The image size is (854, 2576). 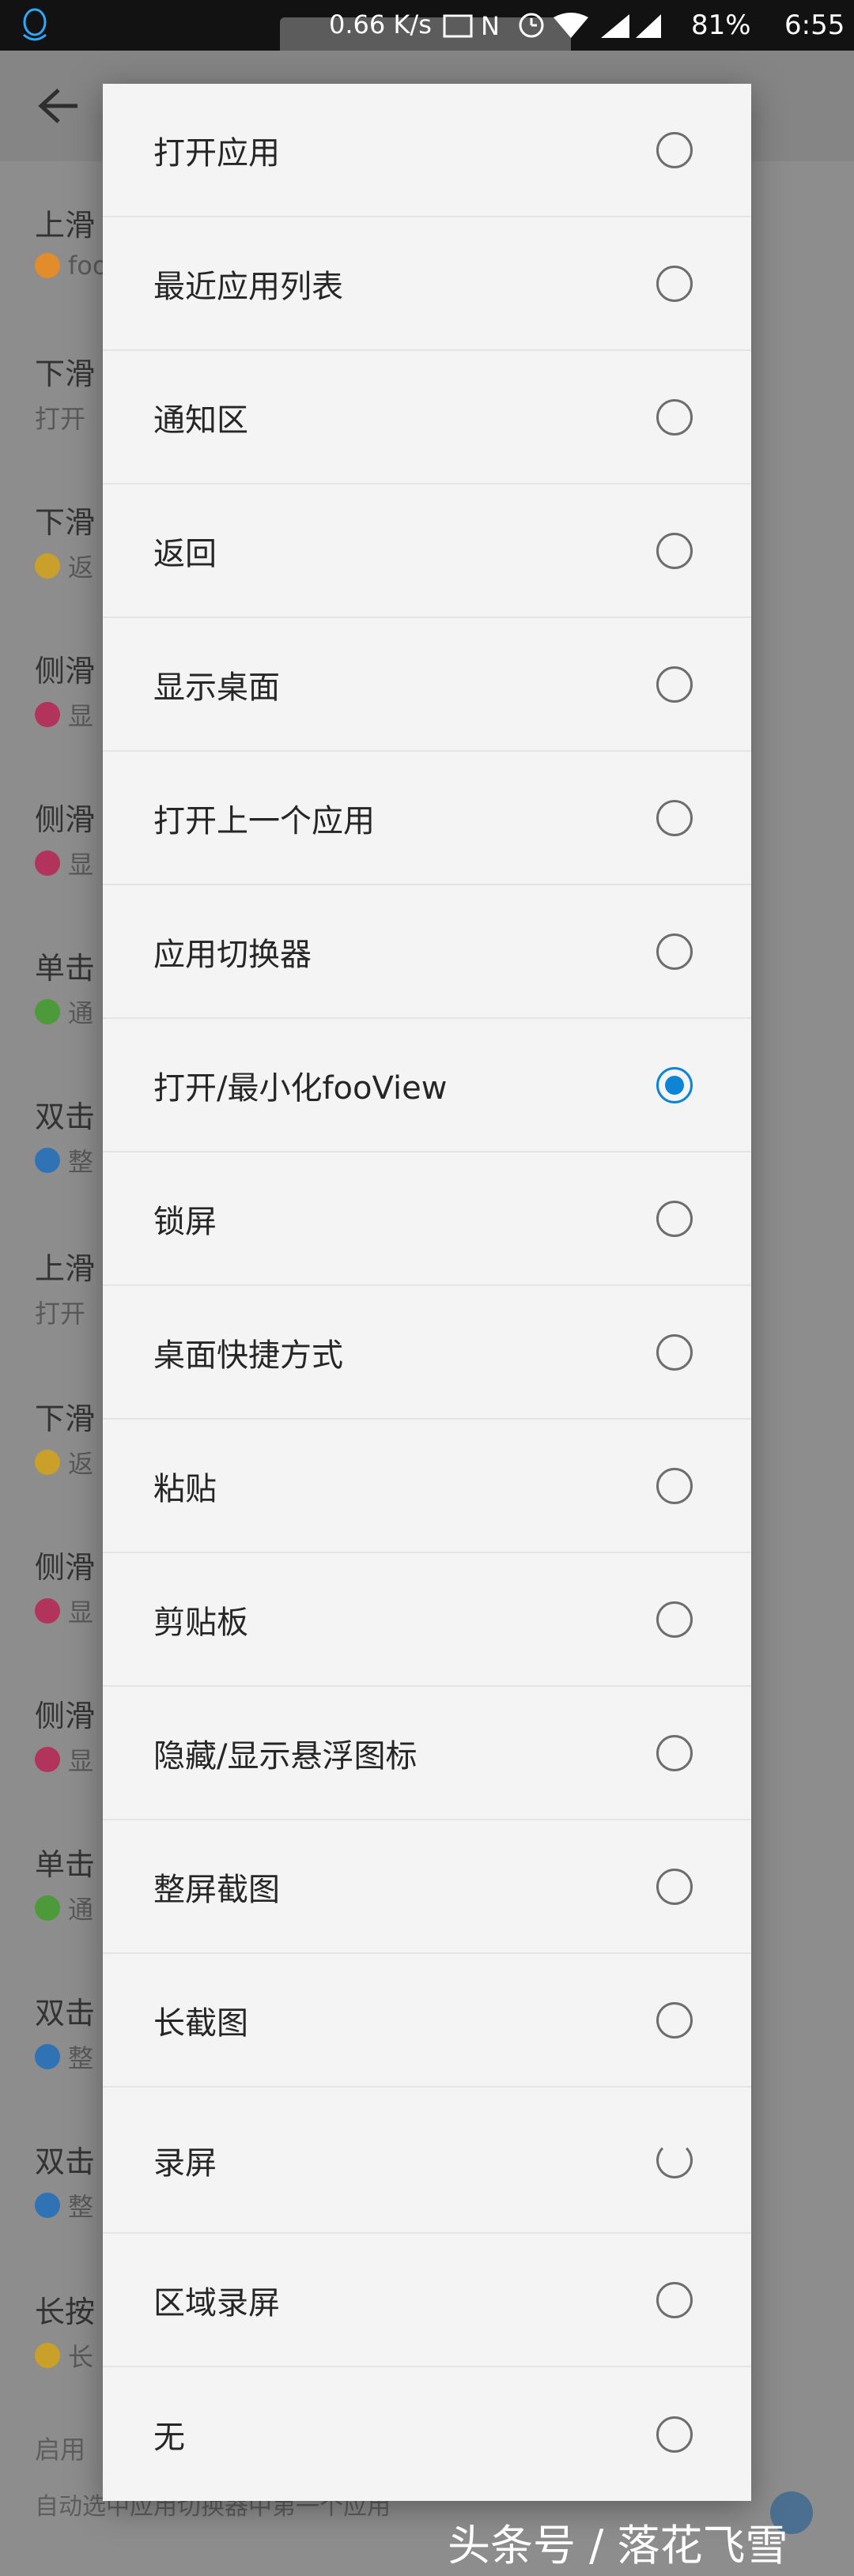 What do you see at coordinates (427, 818) in the screenshot?
I see `option-item: 打开上一个应用` at bounding box center [427, 818].